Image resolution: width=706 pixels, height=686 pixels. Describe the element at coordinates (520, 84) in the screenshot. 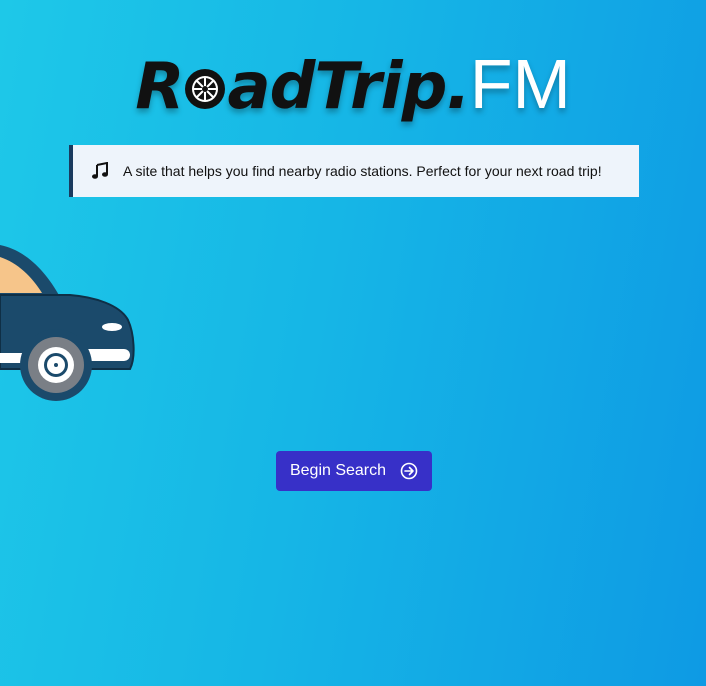

I see `logo-fm-text: FM` at that location.